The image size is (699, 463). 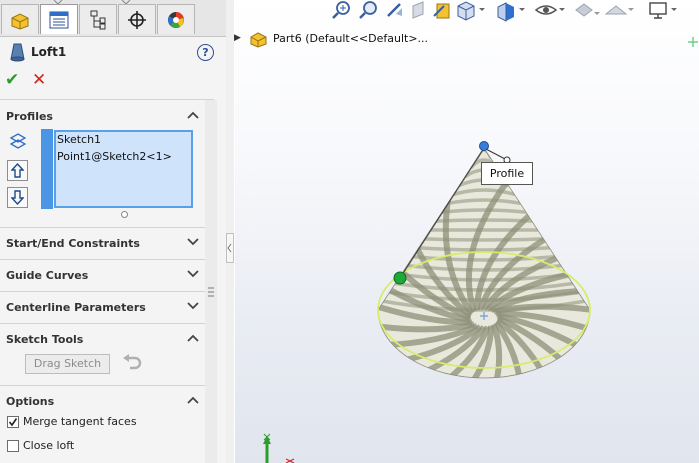 What do you see at coordinates (114, 156) in the screenshot?
I see `profile-item: Point1@Sketch2<1>` at bounding box center [114, 156].